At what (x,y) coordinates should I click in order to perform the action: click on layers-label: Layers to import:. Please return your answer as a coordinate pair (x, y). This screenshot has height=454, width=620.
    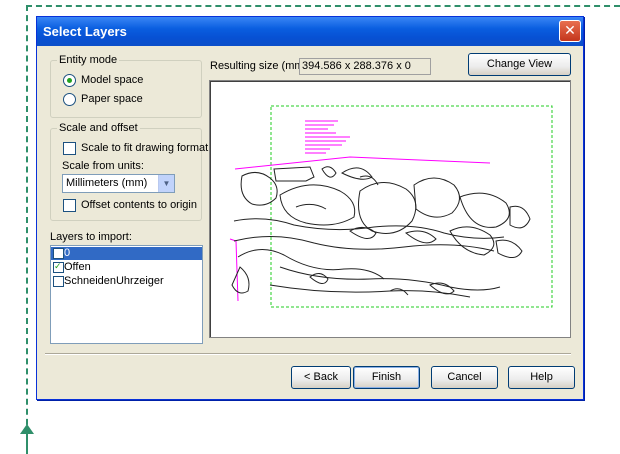
    Looking at the image, I should click on (91, 237).